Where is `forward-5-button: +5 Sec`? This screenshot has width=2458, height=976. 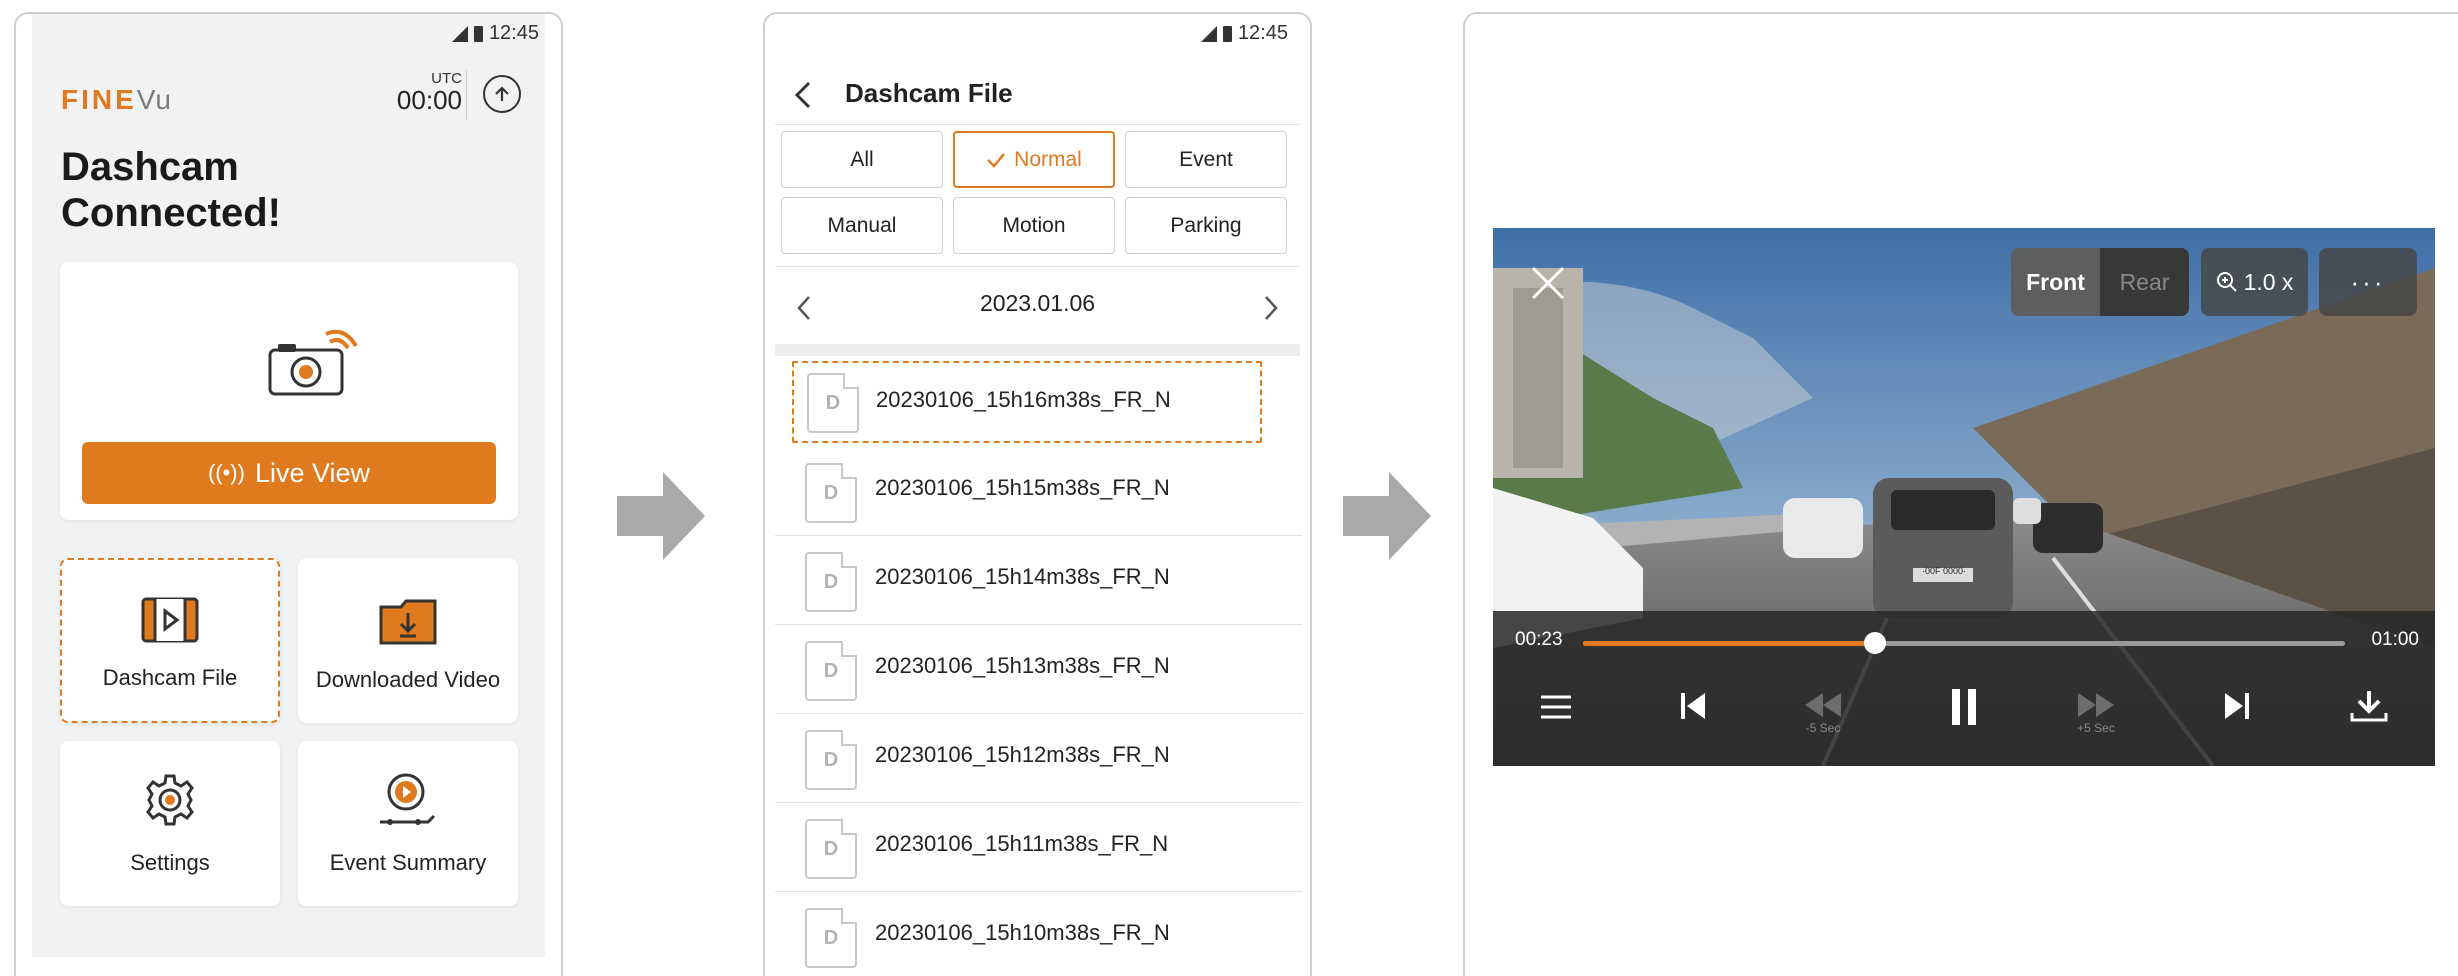 forward-5-button: +5 Sec is located at coordinates (2096, 713).